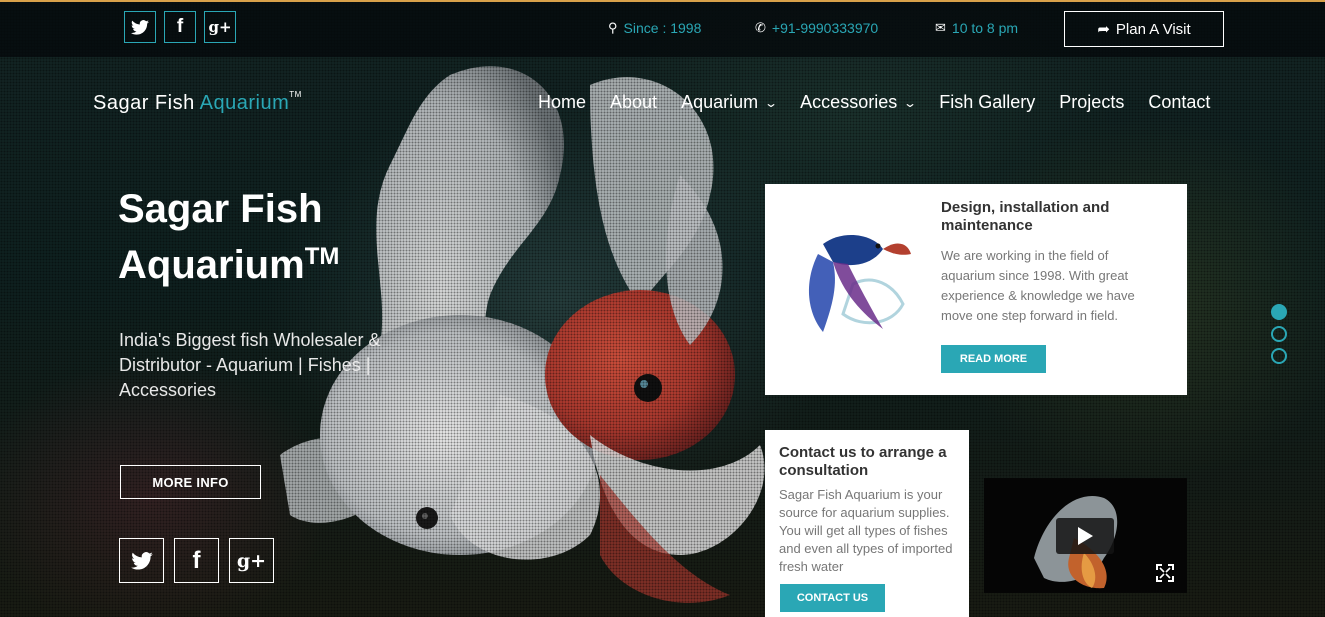 The height and width of the screenshot is (617, 1325). I want to click on nav-aquarium: Aquarium ⌄, so click(730, 102).